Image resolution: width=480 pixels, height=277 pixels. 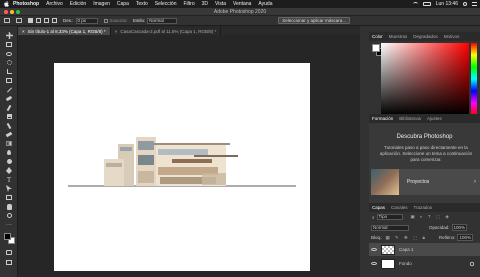 What do you see at coordinates (424, 263) in the screenshot?
I see `layer-row: Fondo` at bounding box center [424, 263].